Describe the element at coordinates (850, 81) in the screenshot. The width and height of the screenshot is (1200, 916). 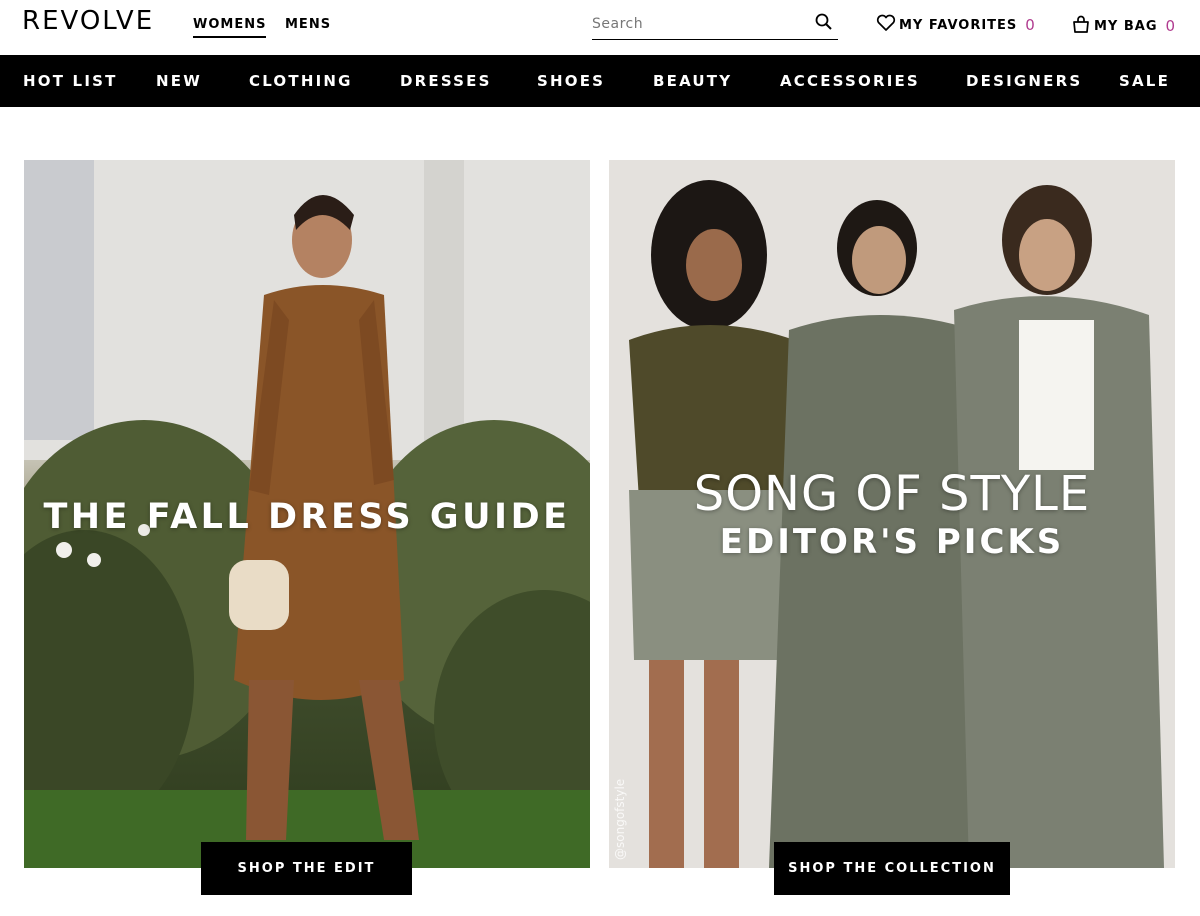
I see `nav-accessories: ACCESSORIES` at that location.